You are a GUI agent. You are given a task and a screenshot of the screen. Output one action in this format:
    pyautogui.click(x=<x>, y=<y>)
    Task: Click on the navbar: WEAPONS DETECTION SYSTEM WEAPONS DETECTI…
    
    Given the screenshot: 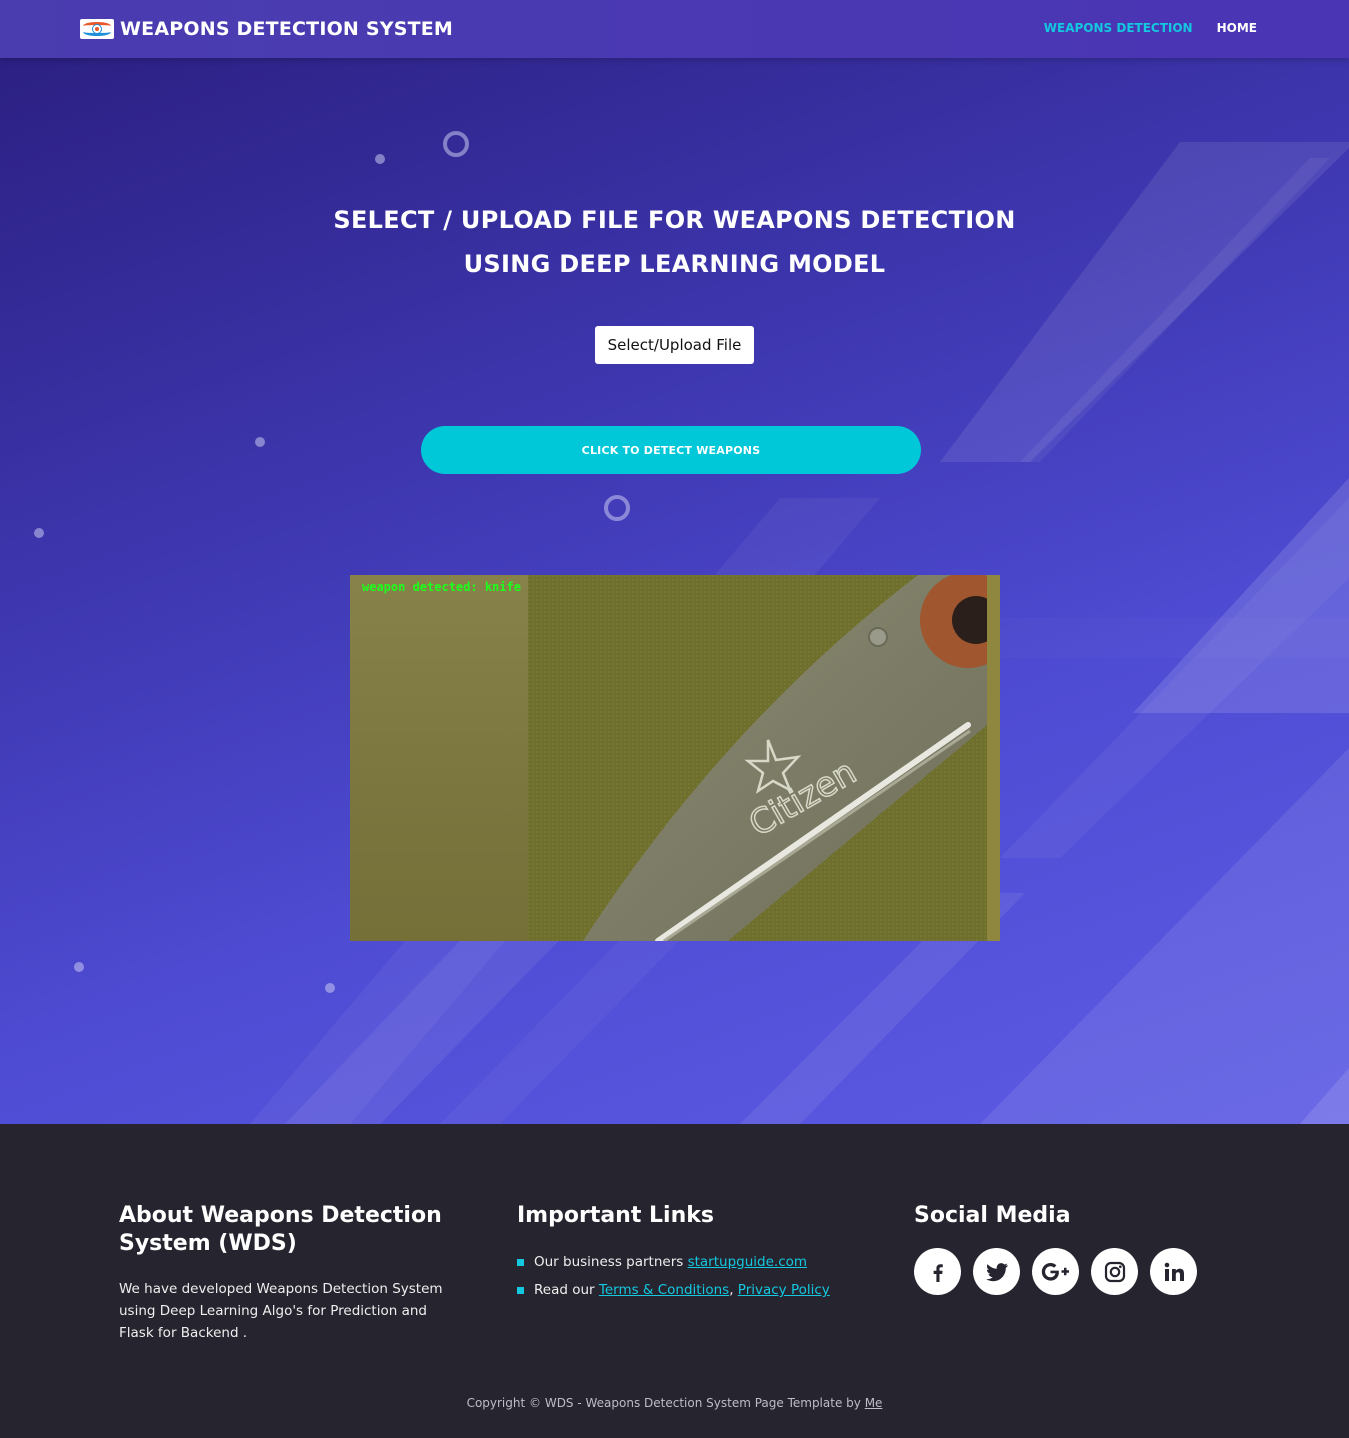 What is the action you would take?
    pyautogui.click(x=674, y=29)
    